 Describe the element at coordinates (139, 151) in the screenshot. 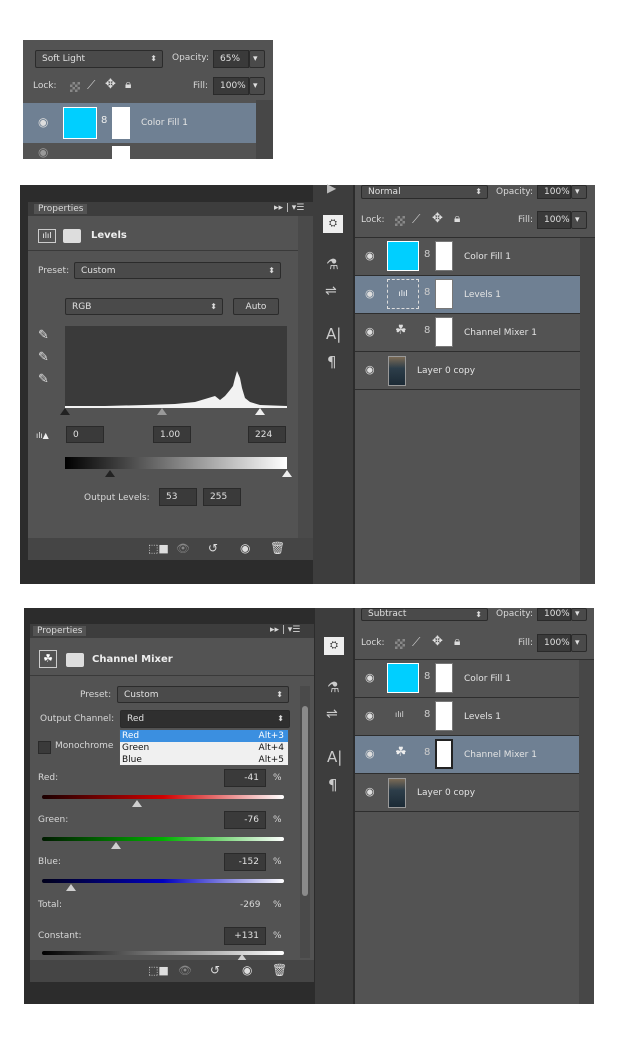

I see `layer-row-partial: ◉` at that location.